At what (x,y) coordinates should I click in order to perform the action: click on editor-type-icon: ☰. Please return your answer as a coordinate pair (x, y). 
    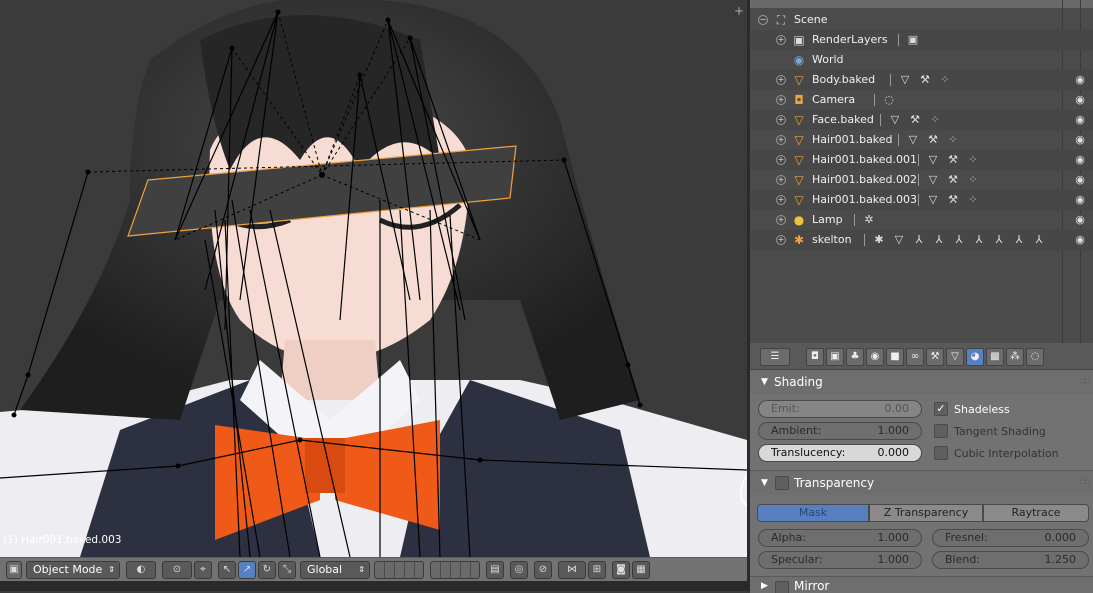
    Looking at the image, I should click on (775, 357).